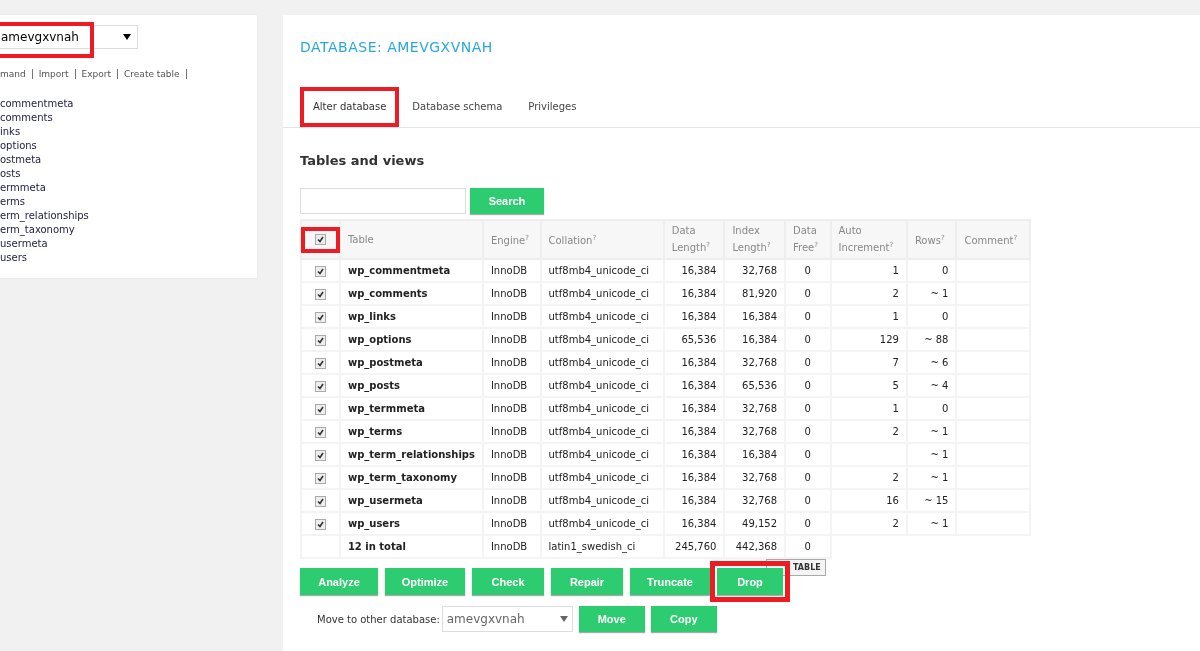  I want to click on table-name-cell: wp_users, so click(411, 524).